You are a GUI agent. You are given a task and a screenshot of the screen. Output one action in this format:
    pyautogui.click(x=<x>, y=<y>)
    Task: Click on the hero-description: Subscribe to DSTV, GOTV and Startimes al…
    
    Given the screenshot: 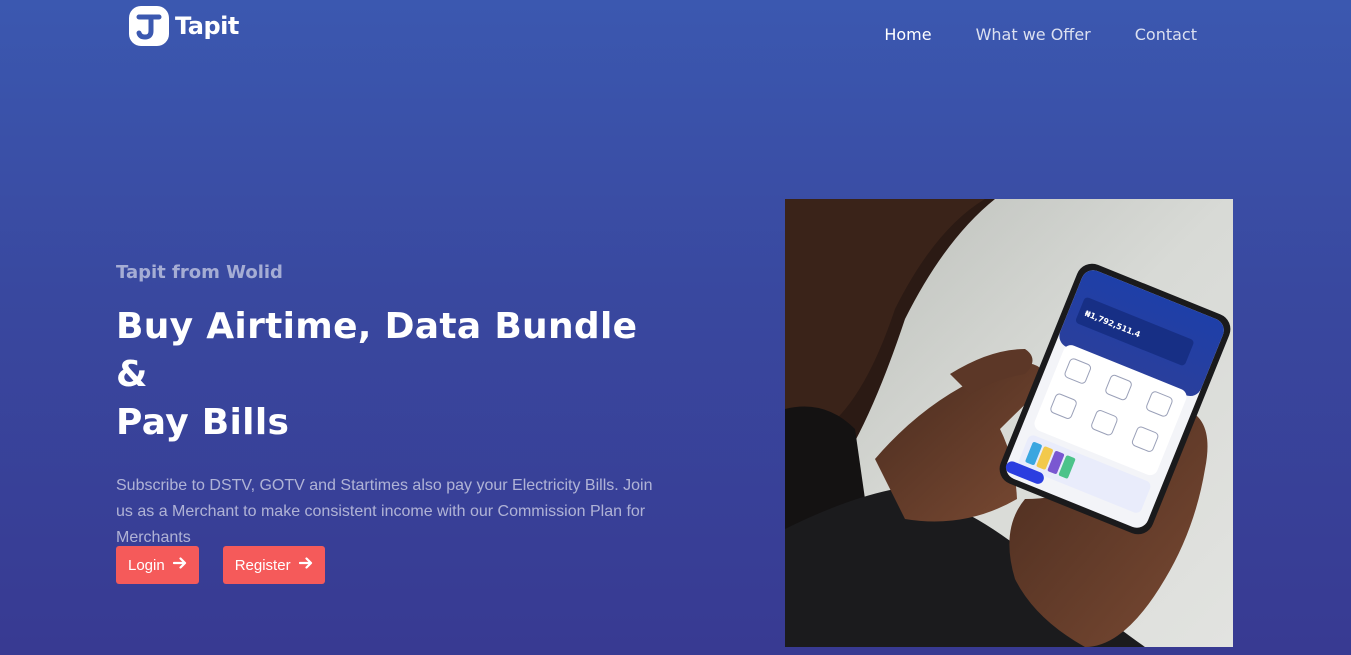 What is the action you would take?
    pyautogui.click(x=384, y=511)
    